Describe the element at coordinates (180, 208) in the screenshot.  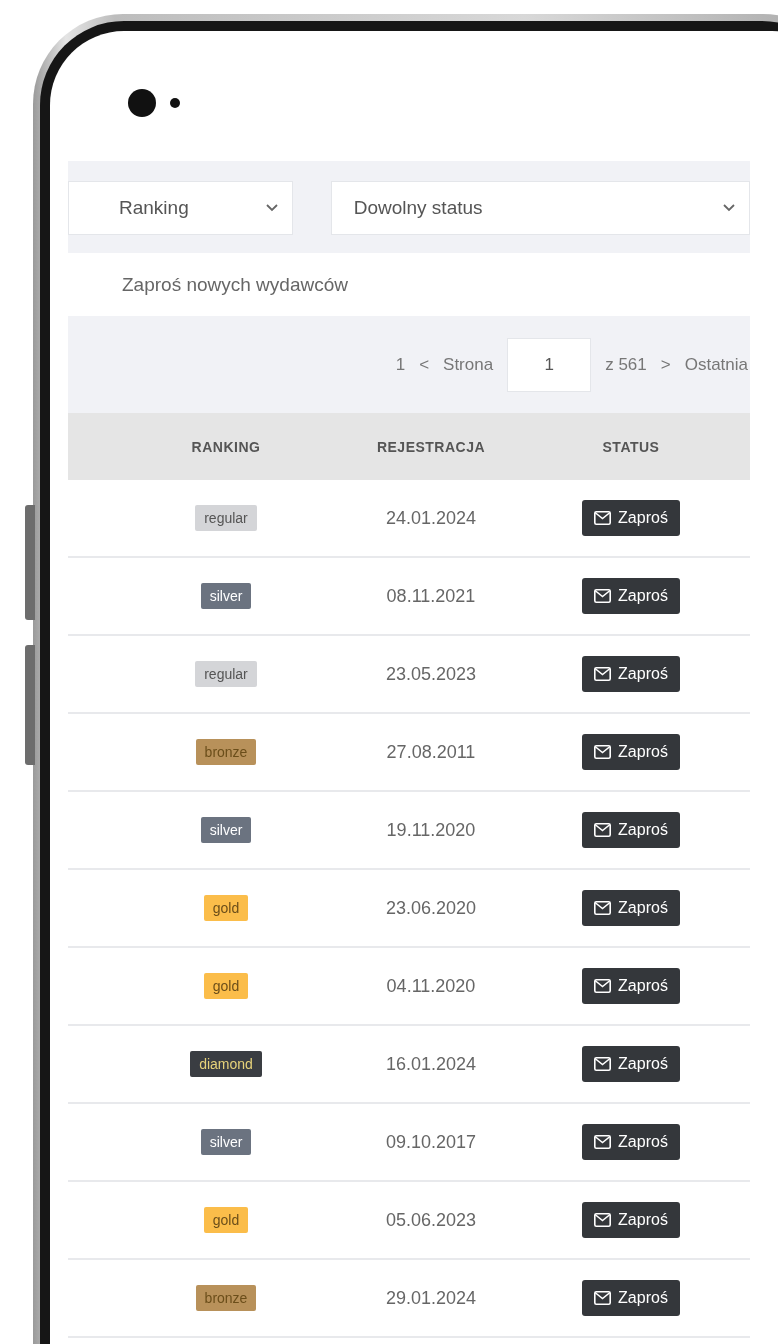
I see `dropdown-select: Ranking` at that location.